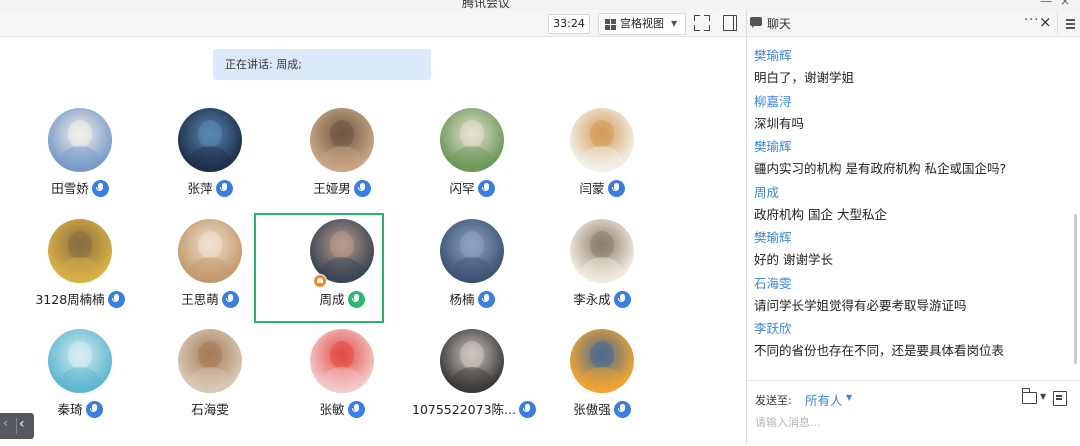 The image size is (1080, 446). I want to click on participant-name: 闫蒙, so click(592, 188).